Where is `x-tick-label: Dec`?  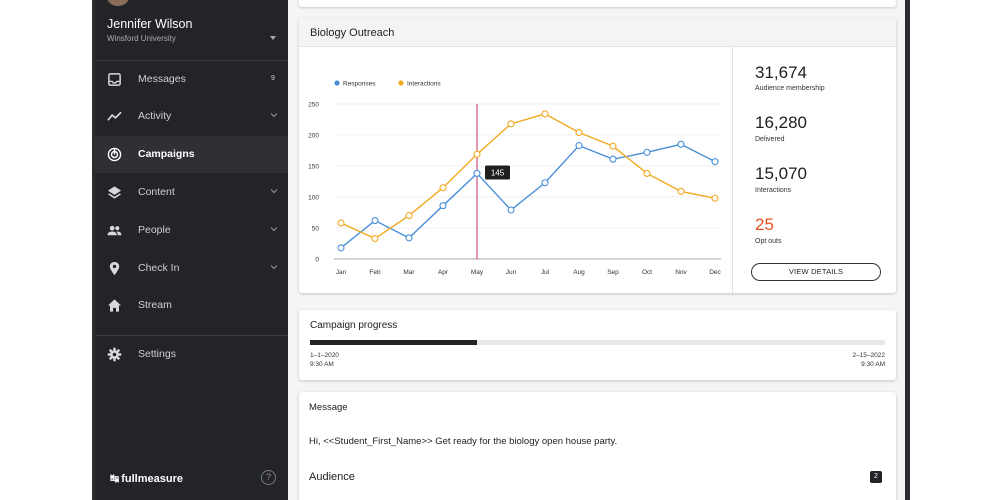
x-tick-label: Dec is located at coordinates (715, 272).